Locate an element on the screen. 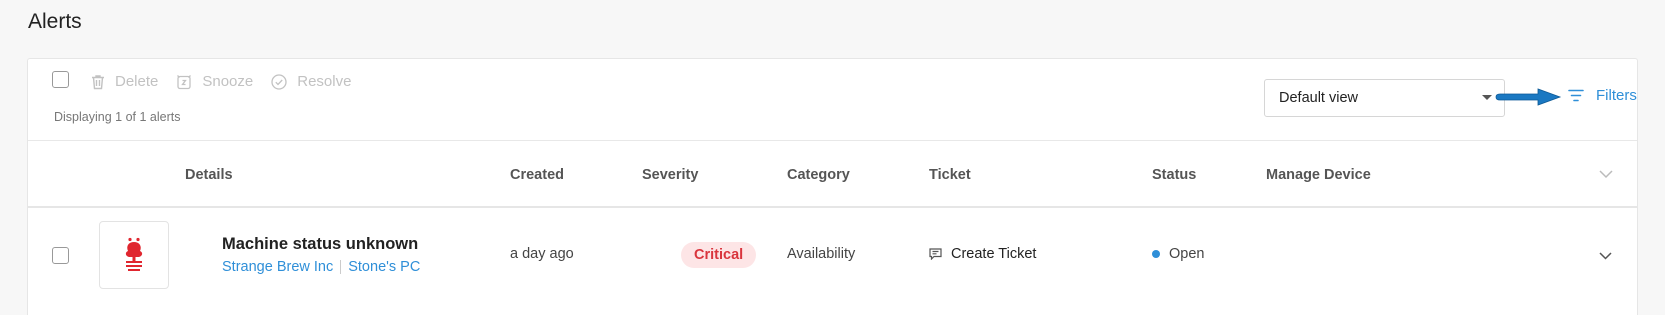 This screenshot has width=1665, height=315. check-circle-icon is located at coordinates (279, 81).